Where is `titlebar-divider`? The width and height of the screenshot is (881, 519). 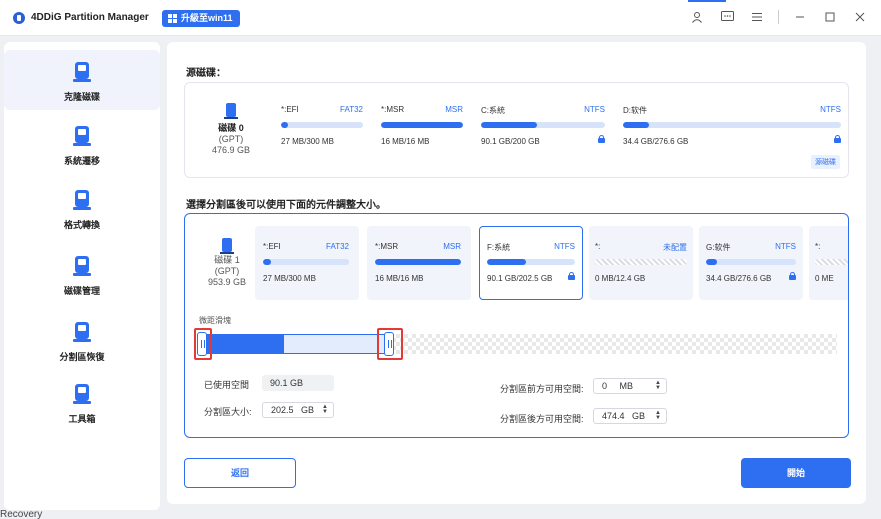 titlebar-divider is located at coordinates (778, 17).